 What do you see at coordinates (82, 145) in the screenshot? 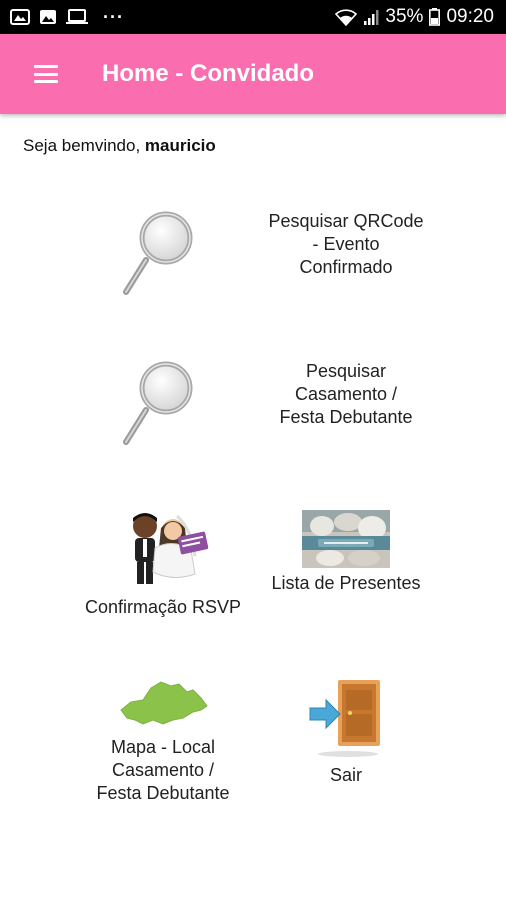
I see `welcome-prefix: Seja bemvindo,` at bounding box center [82, 145].